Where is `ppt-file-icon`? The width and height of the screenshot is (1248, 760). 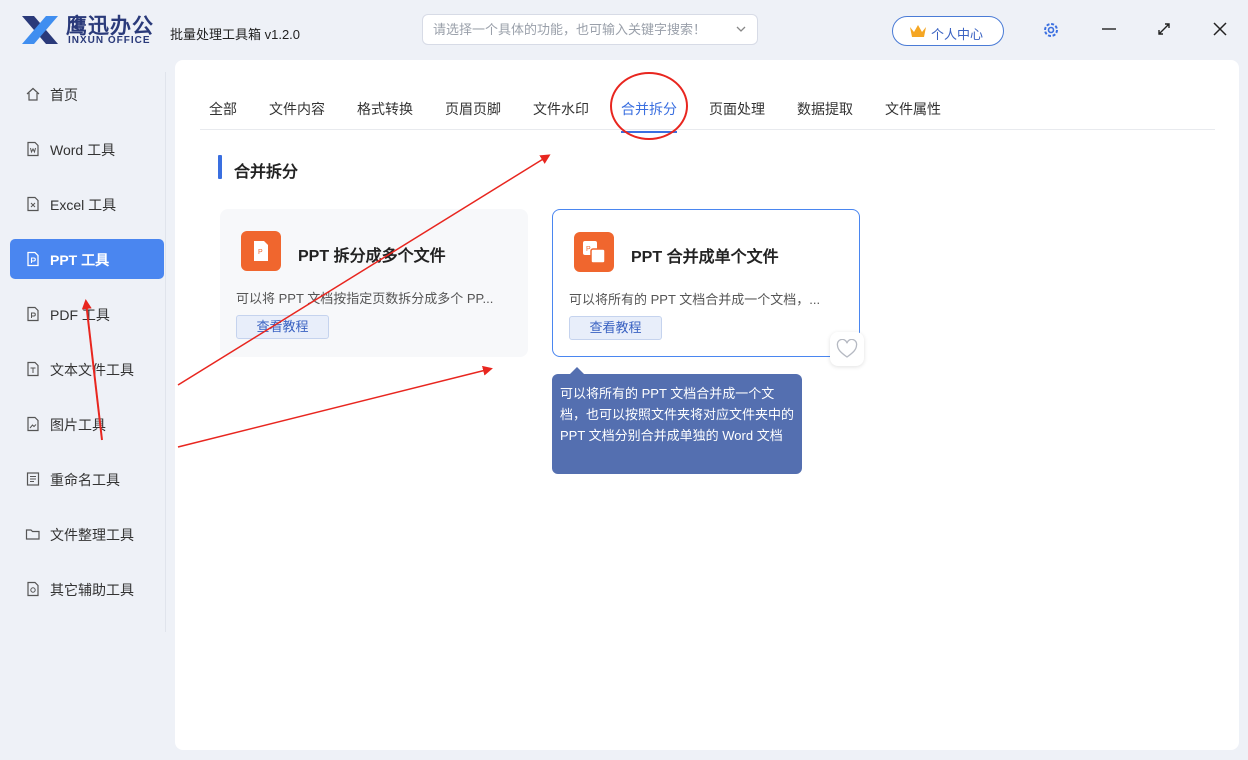
ppt-file-icon is located at coordinates (33, 259).